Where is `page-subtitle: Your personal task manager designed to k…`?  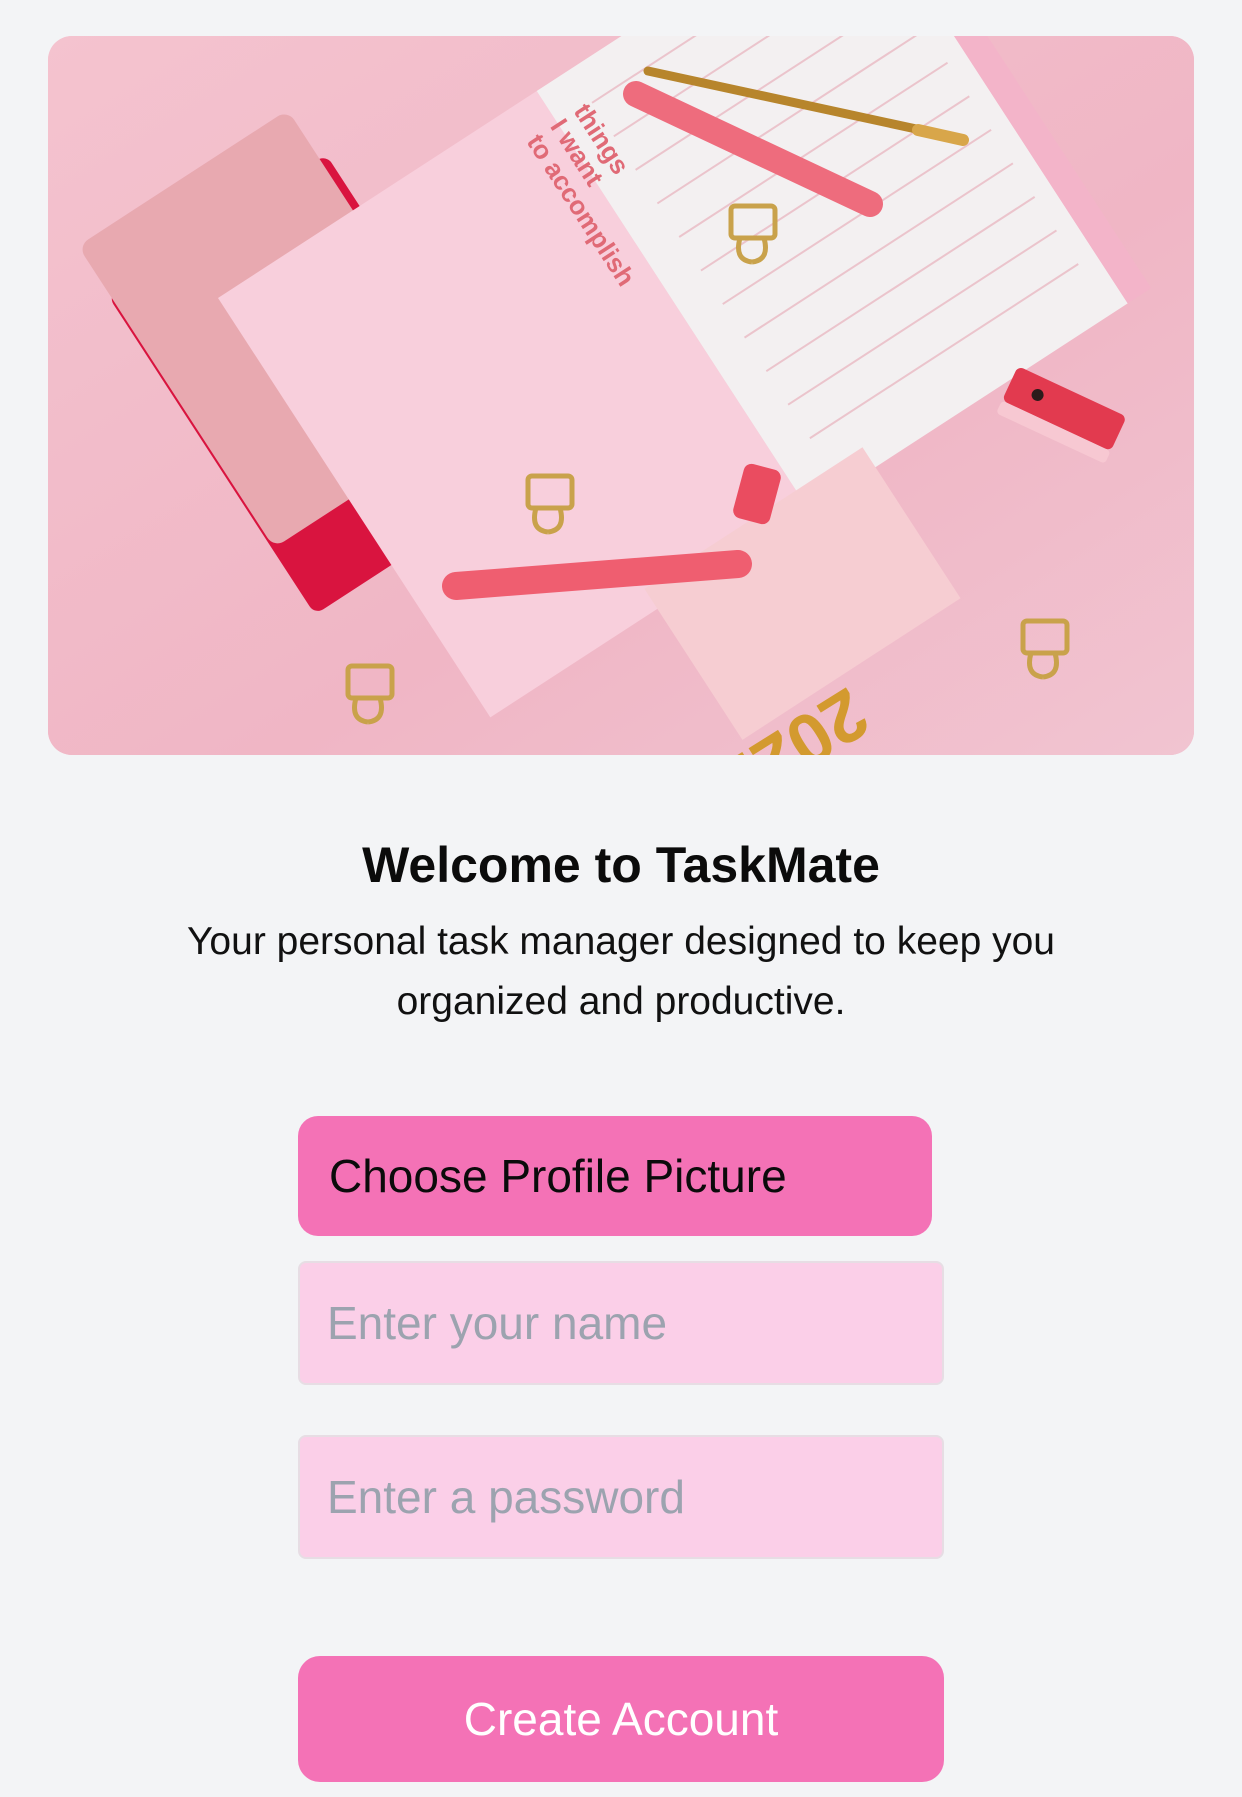
page-subtitle: Your personal task manager designed to k… is located at coordinates (621, 971).